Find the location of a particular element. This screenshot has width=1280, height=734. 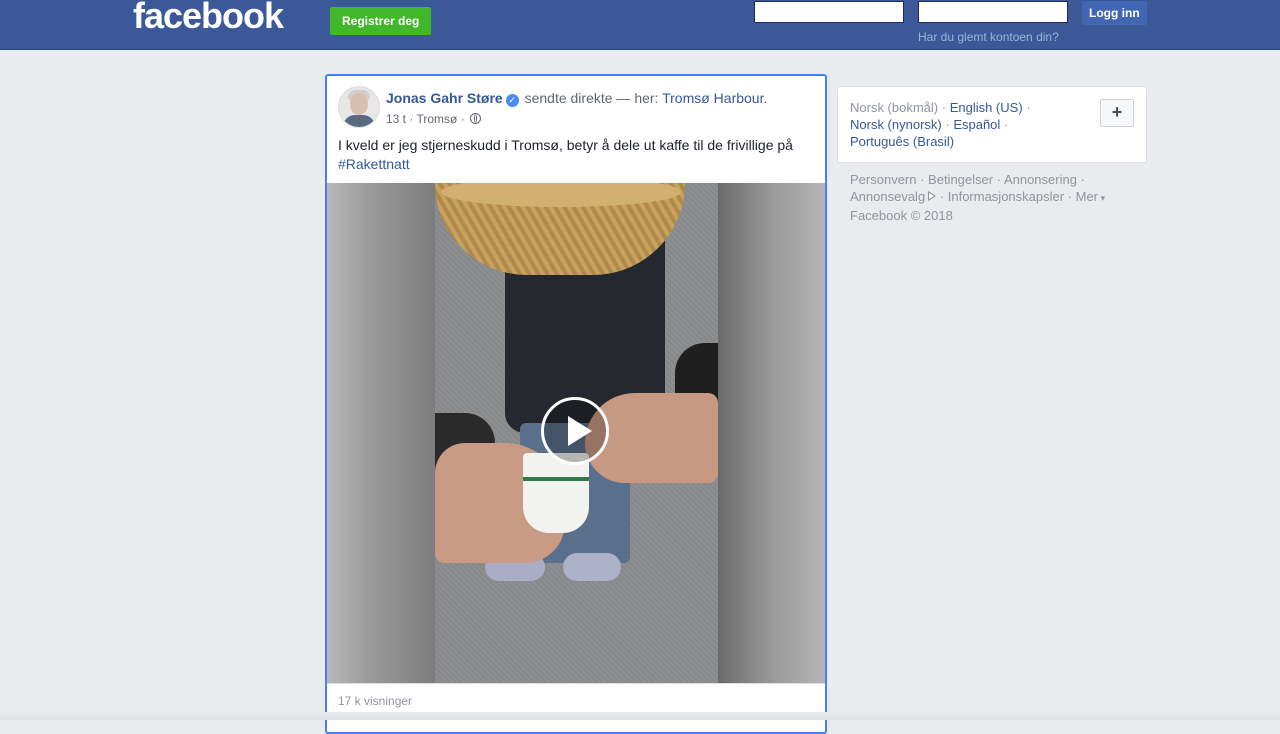

chevron-down-icon: ▾ is located at coordinates (1102, 198).